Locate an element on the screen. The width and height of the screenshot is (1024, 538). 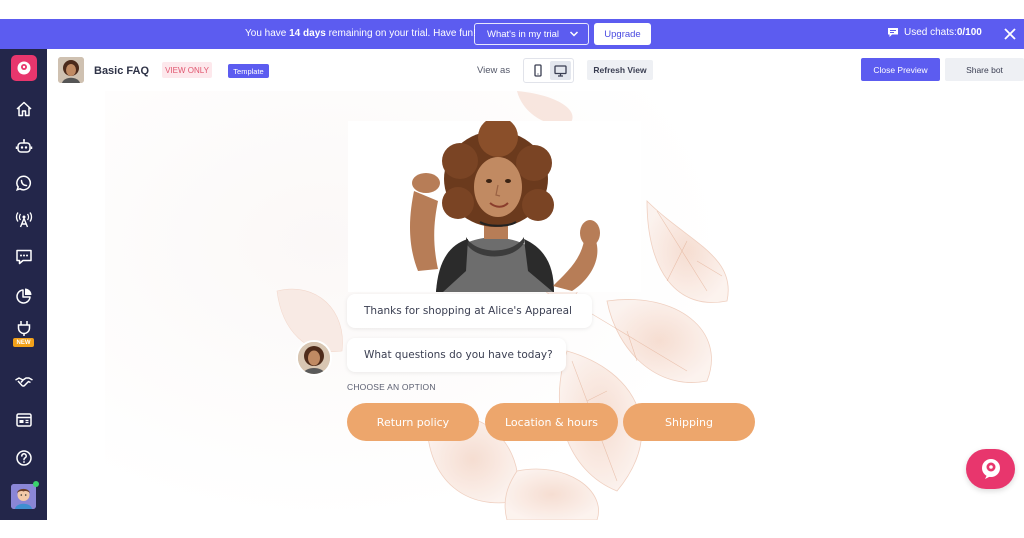
chat-bot-avatar is located at coordinates (314, 358).